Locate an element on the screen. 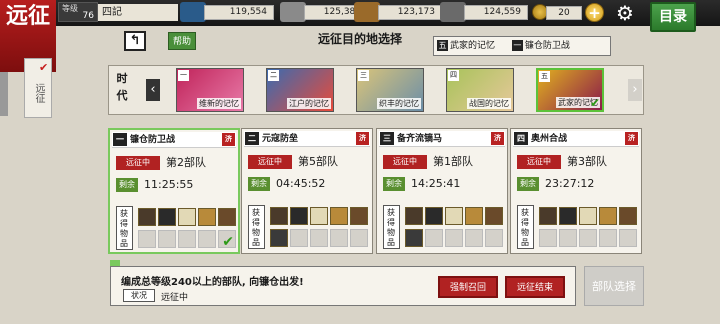 The image size is (720, 324). era-item-label: 江户的记忆 is located at coordinates (309, 103).